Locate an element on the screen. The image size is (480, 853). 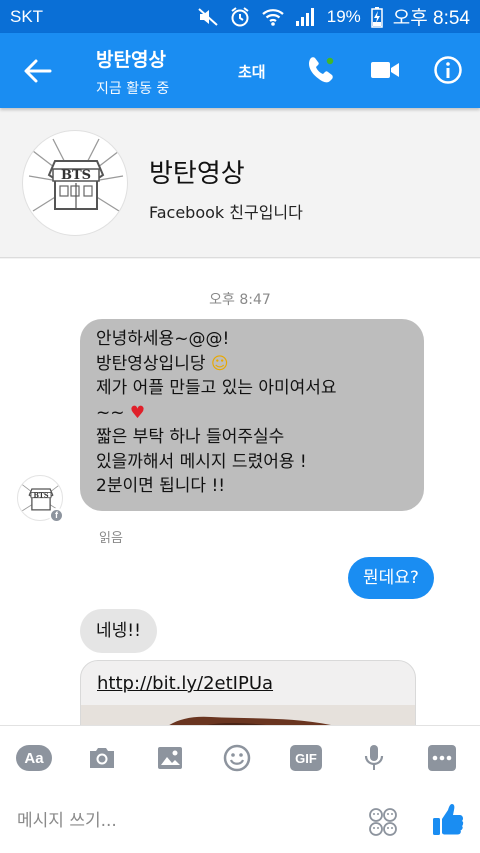
gif-button: GIF is located at coordinates (306, 758).